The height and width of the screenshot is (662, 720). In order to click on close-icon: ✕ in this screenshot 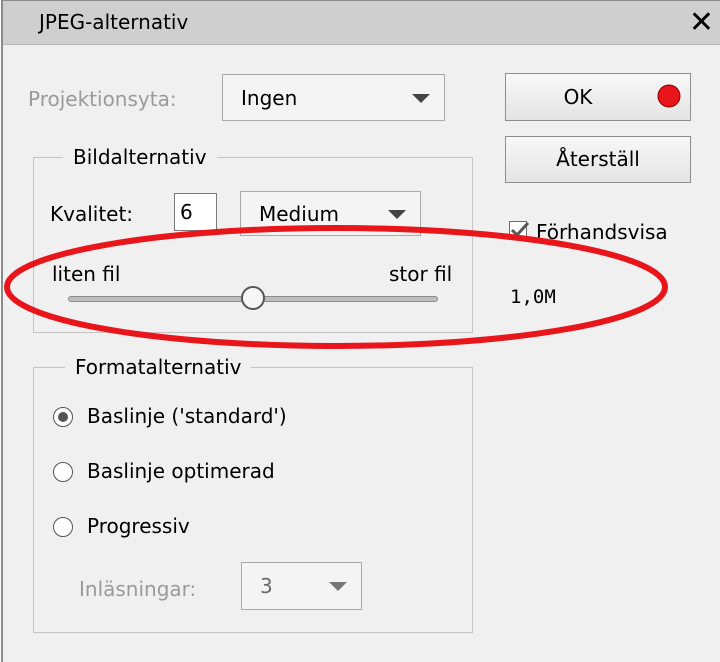, I will do `click(701, 22)`.